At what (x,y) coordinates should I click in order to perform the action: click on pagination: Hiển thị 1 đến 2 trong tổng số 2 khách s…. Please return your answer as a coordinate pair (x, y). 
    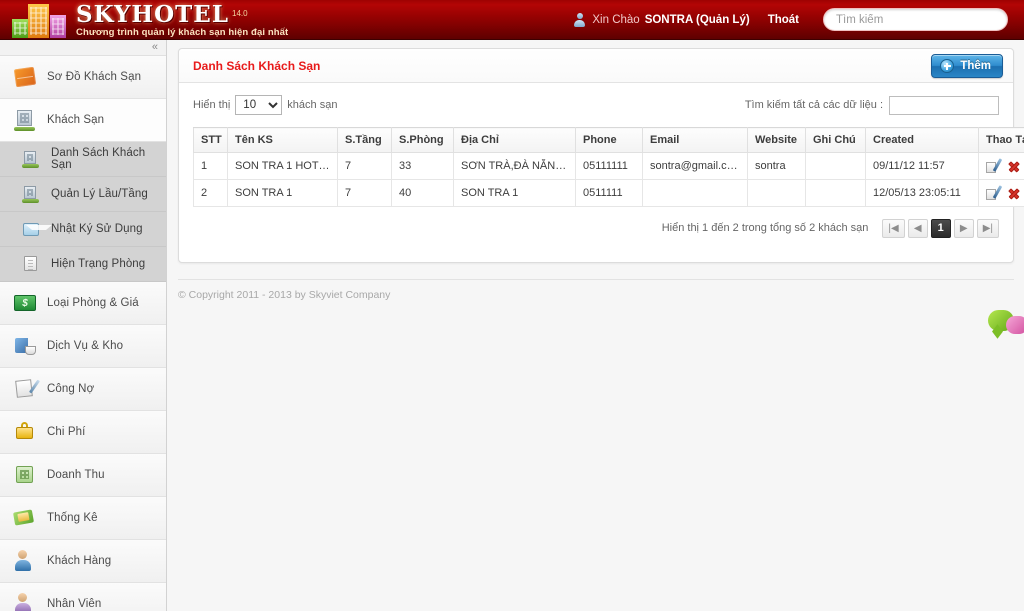
    Looking at the image, I should click on (596, 228).